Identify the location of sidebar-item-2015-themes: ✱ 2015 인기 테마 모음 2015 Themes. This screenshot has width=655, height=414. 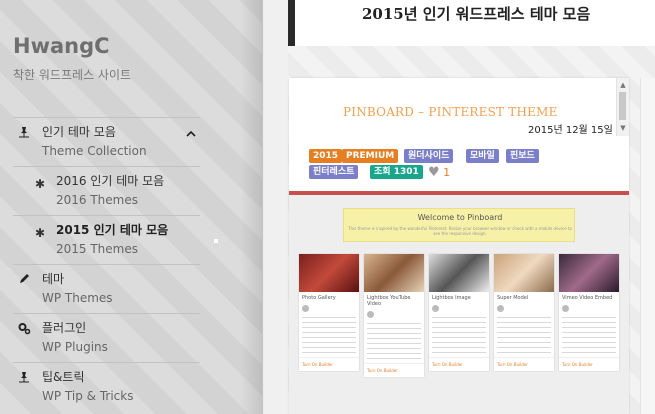
(106, 239).